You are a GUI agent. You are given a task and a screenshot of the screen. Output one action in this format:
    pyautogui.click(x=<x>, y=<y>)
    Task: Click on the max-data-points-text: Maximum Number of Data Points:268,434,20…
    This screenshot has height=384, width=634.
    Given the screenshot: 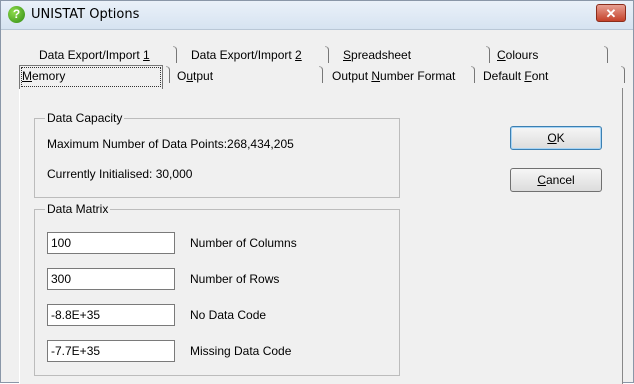 What is the action you would take?
    pyautogui.click(x=170, y=144)
    